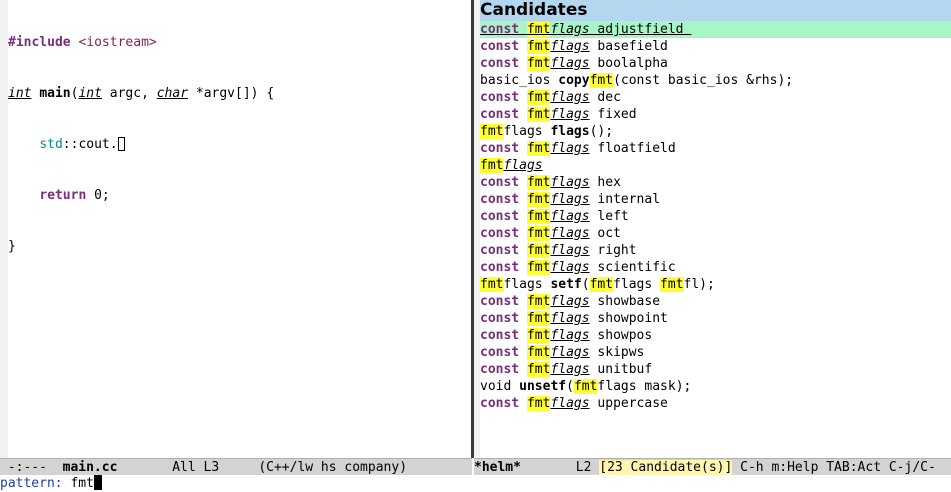  I want to click on helm-source-header: Candidates, so click(715, 10).